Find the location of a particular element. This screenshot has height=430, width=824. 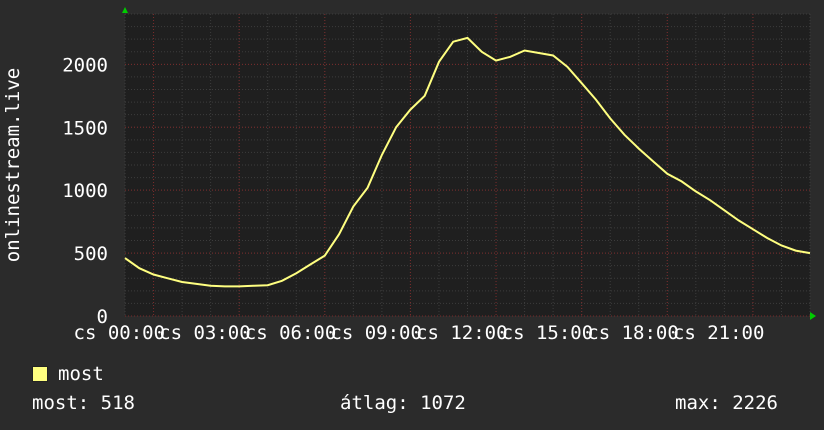

y-axis-label: onlinestream.live is located at coordinates (13, 165).